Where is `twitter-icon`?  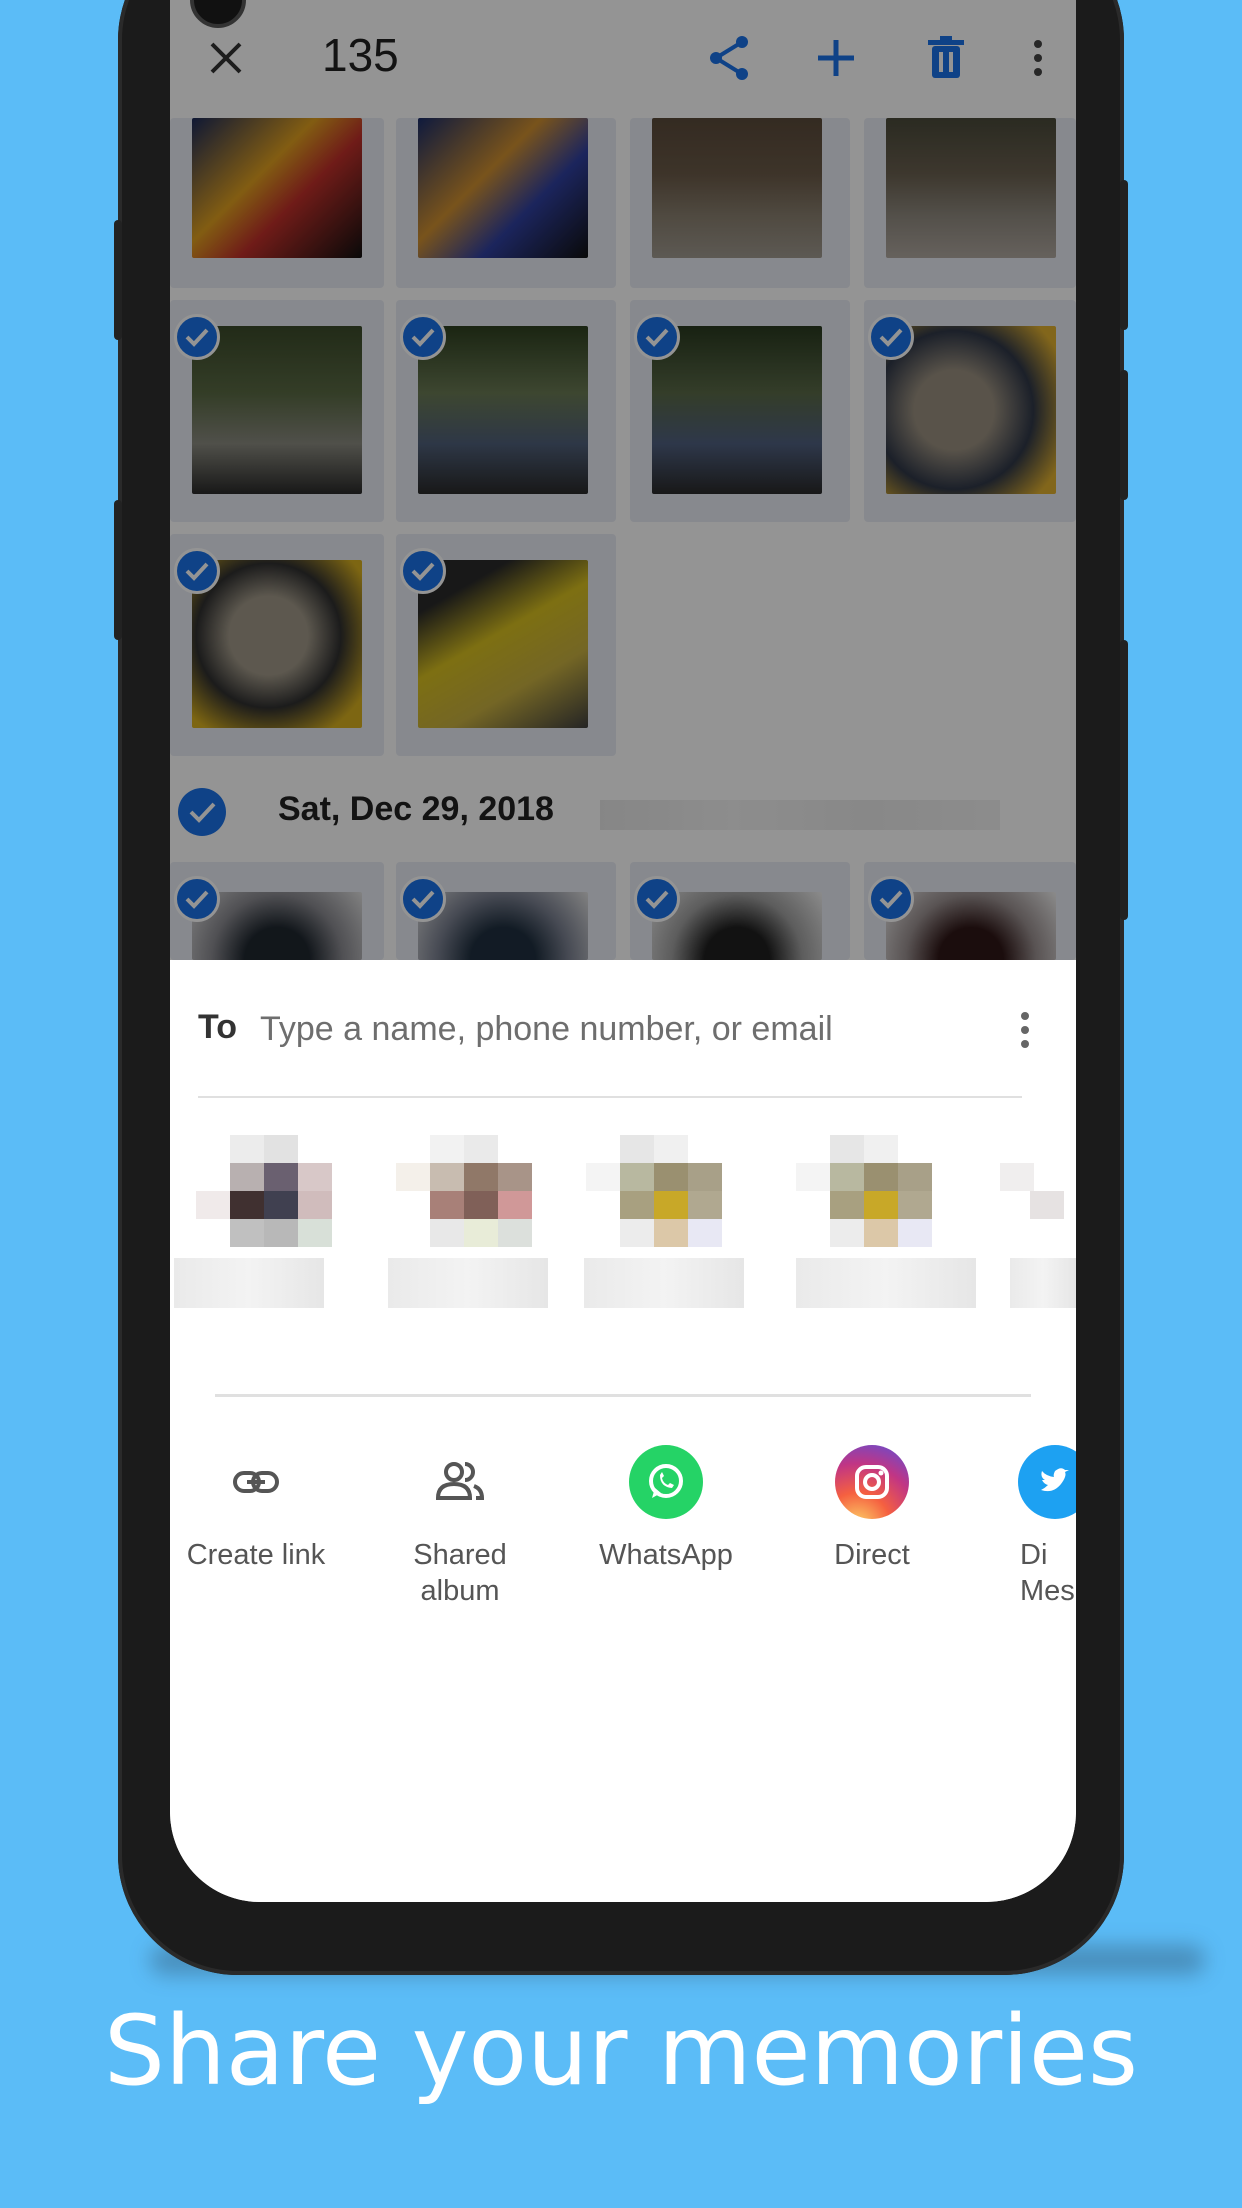 twitter-icon is located at coordinates (1047, 1482).